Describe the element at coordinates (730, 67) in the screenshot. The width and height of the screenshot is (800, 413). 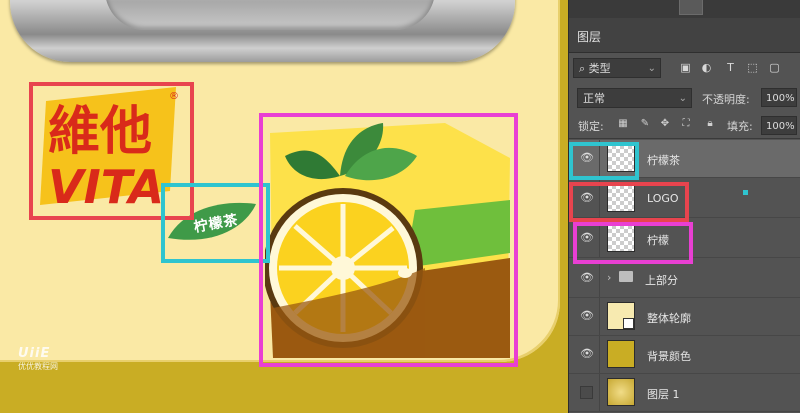
I see `type-icon: T` at that location.